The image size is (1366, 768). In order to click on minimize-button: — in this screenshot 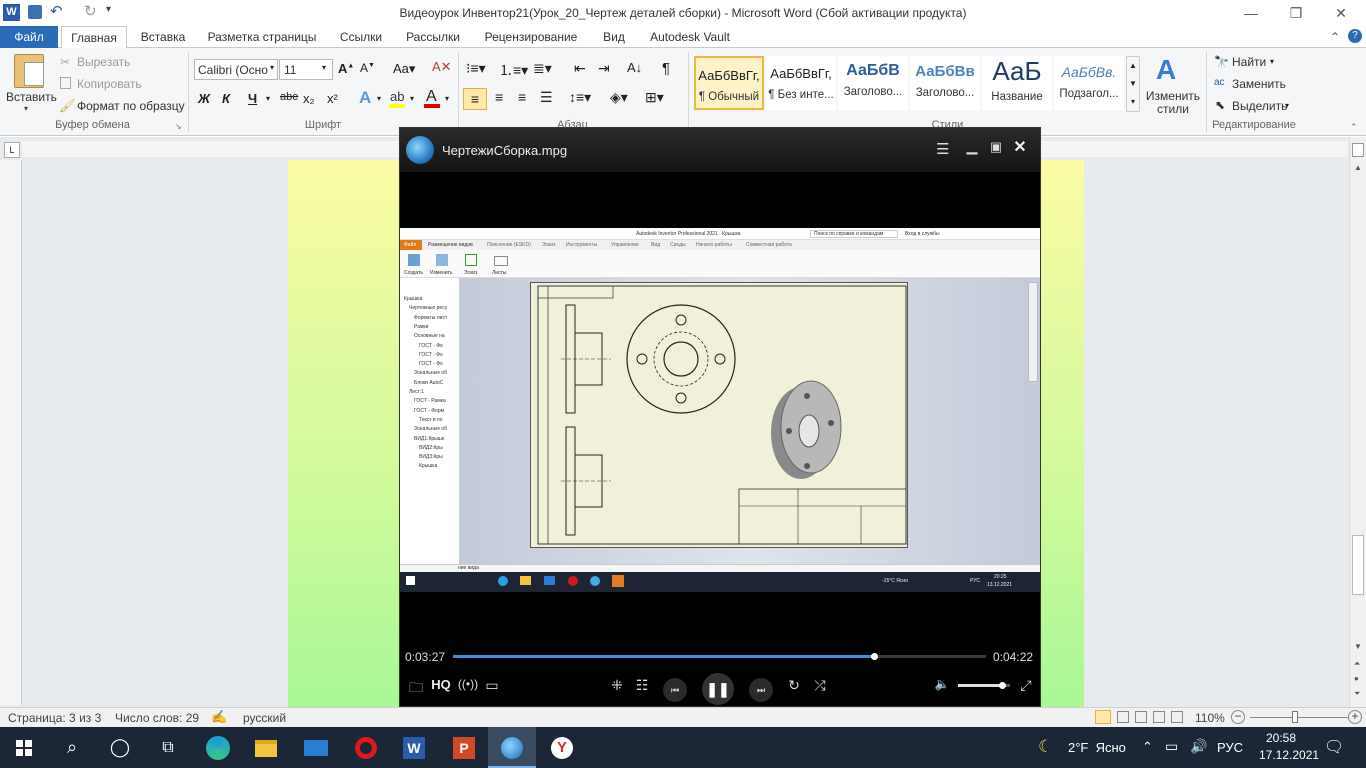, I will do `click(1251, 13)`.